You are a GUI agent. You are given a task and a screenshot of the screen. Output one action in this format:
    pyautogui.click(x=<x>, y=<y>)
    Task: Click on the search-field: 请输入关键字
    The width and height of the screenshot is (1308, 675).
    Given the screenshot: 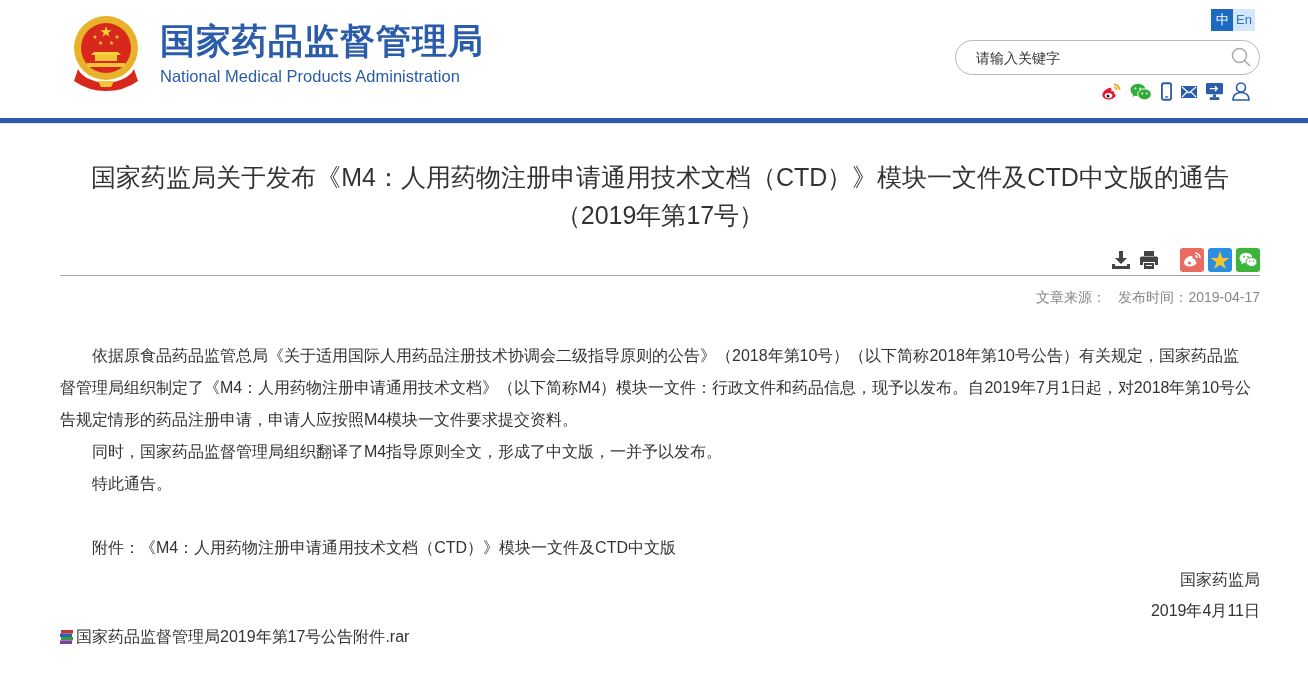 What is the action you would take?
    pyautogui.click(x=1107, y=57)
    